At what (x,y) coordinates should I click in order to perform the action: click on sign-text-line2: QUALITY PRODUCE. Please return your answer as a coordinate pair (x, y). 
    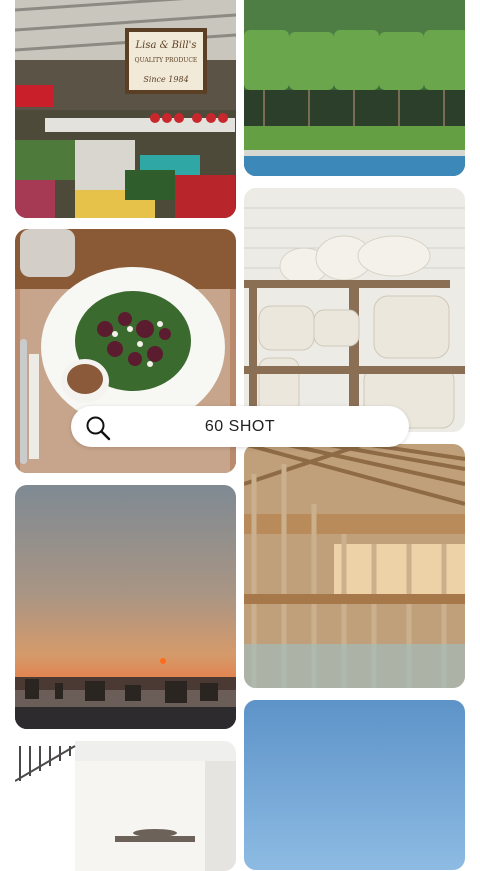
    Looking at the image, I should click on (166, 60).